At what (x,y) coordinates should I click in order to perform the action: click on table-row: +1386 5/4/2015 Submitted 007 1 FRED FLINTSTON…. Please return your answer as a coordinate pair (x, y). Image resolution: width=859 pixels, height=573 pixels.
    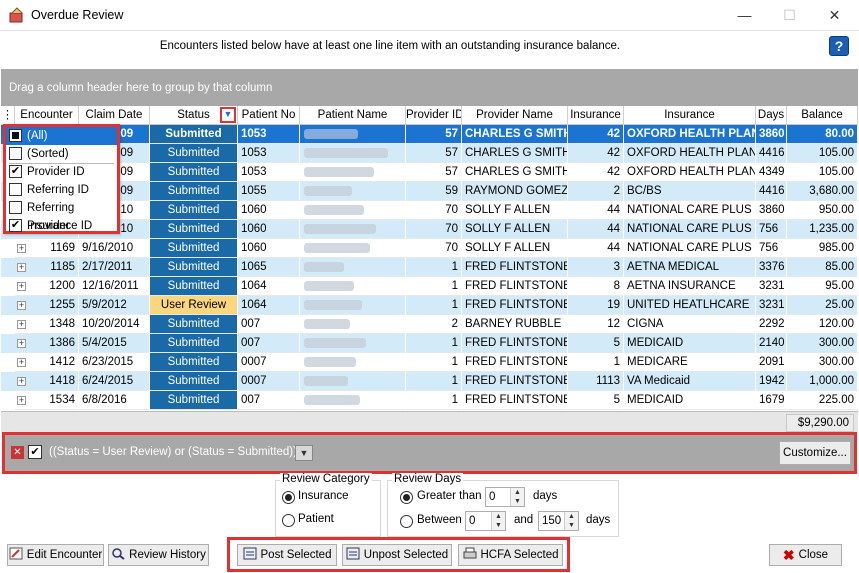
    Looking at the image, I should click on (429, 343).